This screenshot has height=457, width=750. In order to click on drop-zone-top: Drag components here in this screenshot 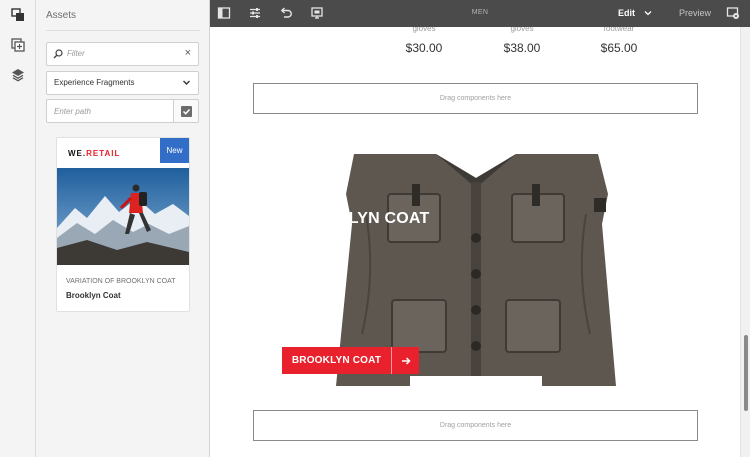, I will do `click(475, 98)`.